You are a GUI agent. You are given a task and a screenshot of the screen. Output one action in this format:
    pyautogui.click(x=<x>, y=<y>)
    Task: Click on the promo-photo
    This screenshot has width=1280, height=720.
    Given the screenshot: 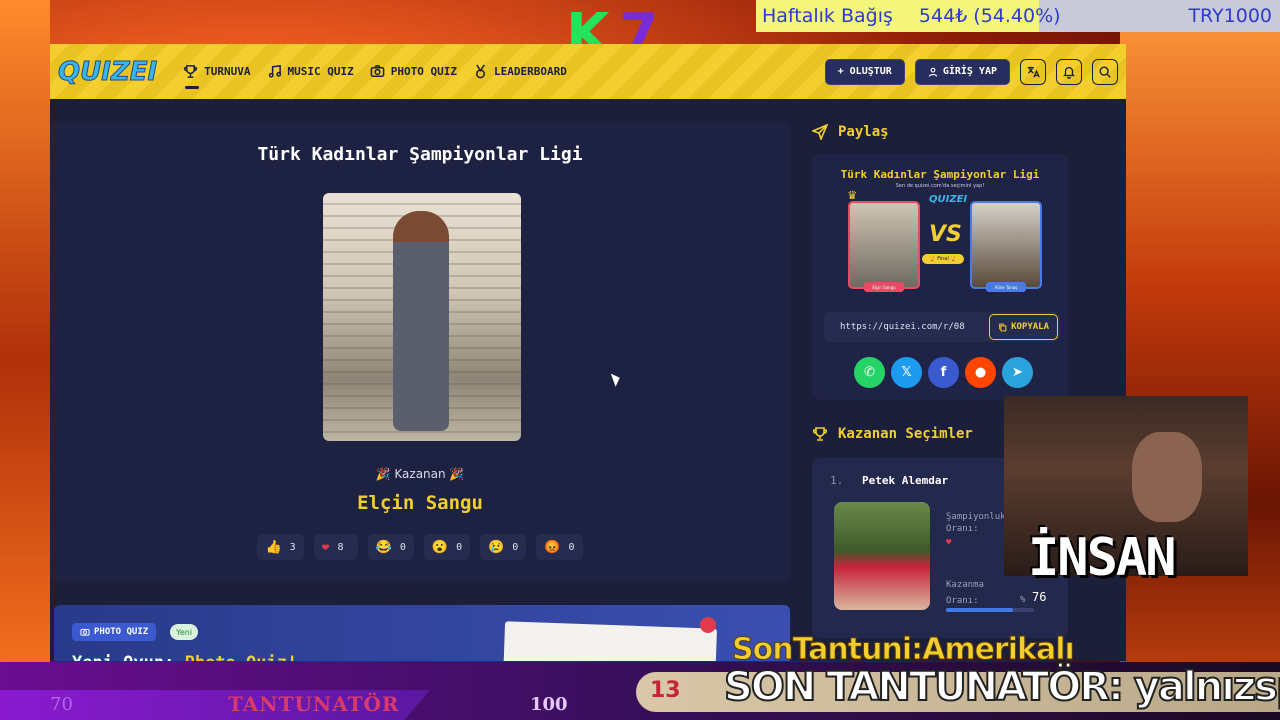 What is the action you would take?
    pyautogui.click(x=610, y=641)
    